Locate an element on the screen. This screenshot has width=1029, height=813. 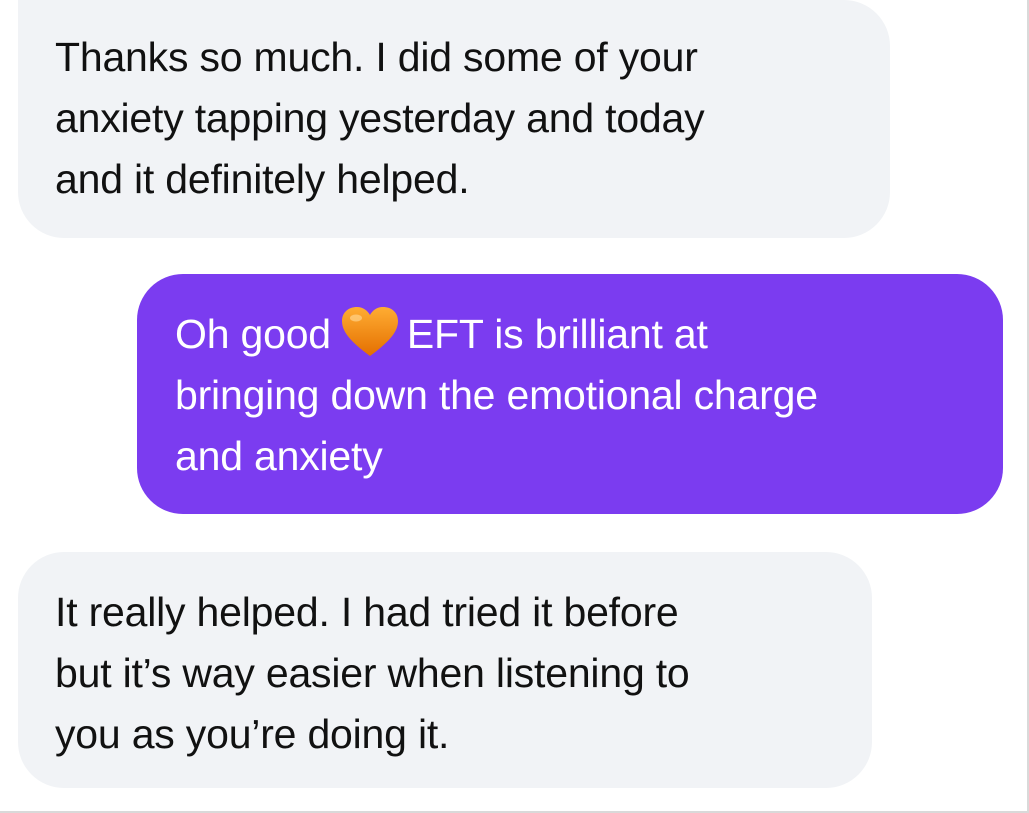
orange-heart-icon is located at coordinates (369, 331).